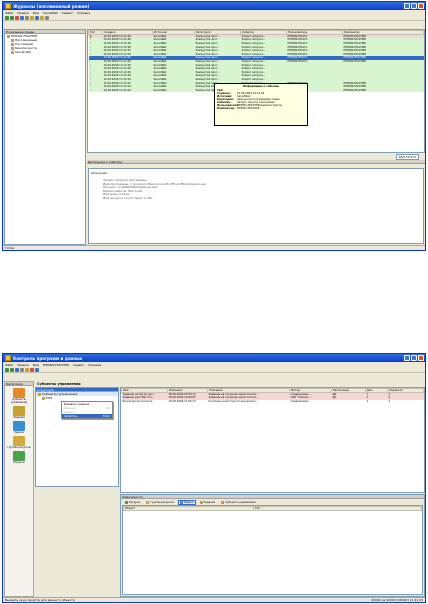 This screenshot has width=428, height=604. Describe the element at coordinates (17, 17) in the screenshot. I see `stop-icon` at that location.